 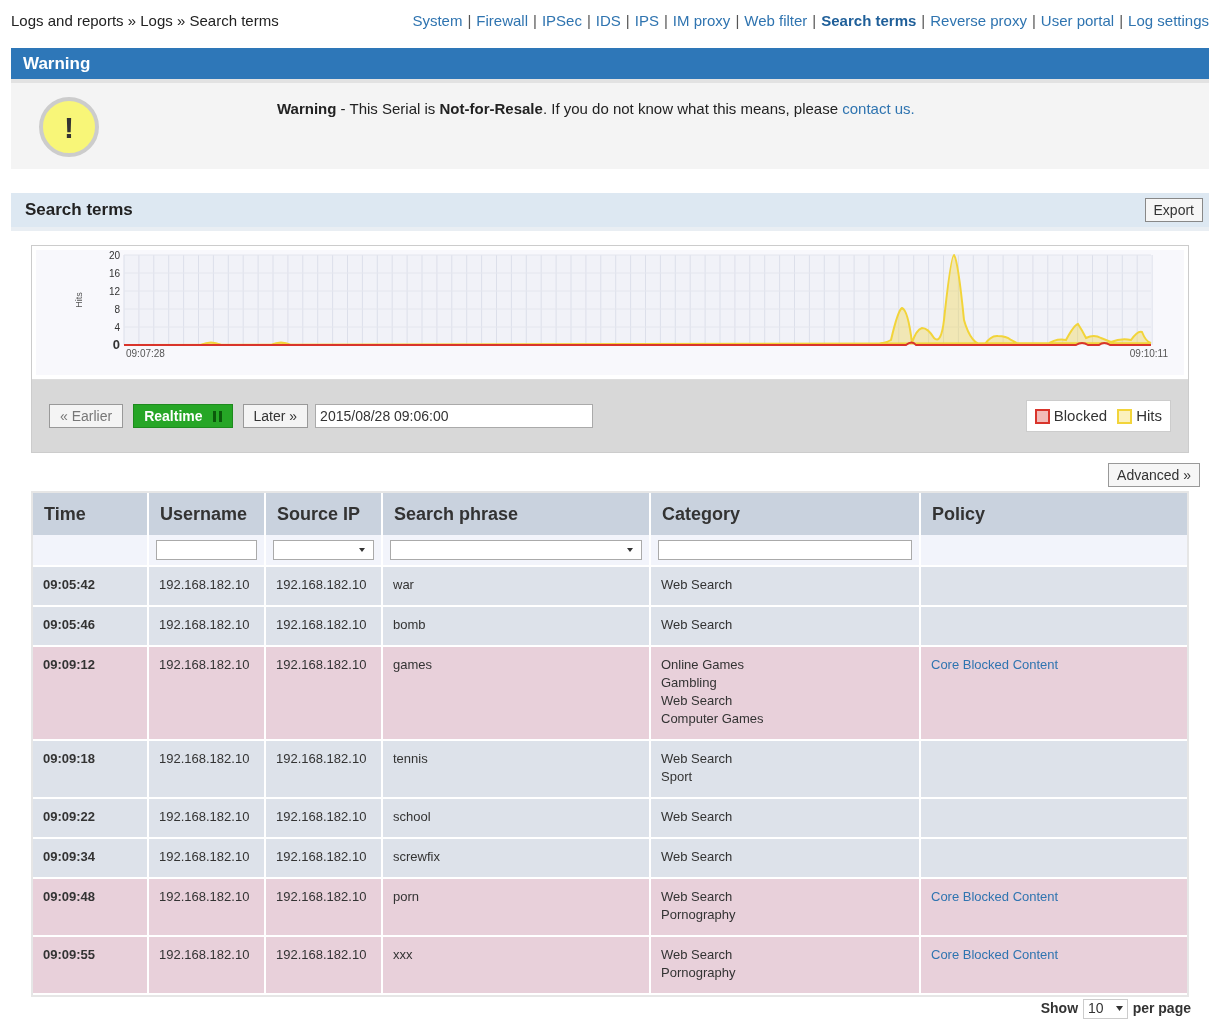 I want to click on table-cell: war, so click(x=403, y=584).